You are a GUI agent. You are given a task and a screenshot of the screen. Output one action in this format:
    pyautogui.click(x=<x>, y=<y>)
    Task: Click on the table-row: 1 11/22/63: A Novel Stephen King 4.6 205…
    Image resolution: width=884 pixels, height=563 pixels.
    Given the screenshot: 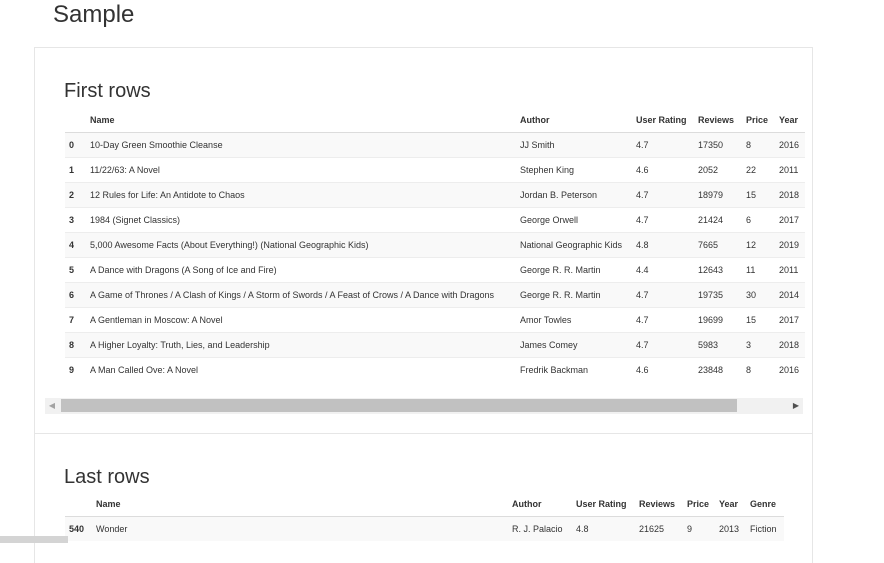 What is the action you would take?
    pyautogui.click(x=435, y=170)
    